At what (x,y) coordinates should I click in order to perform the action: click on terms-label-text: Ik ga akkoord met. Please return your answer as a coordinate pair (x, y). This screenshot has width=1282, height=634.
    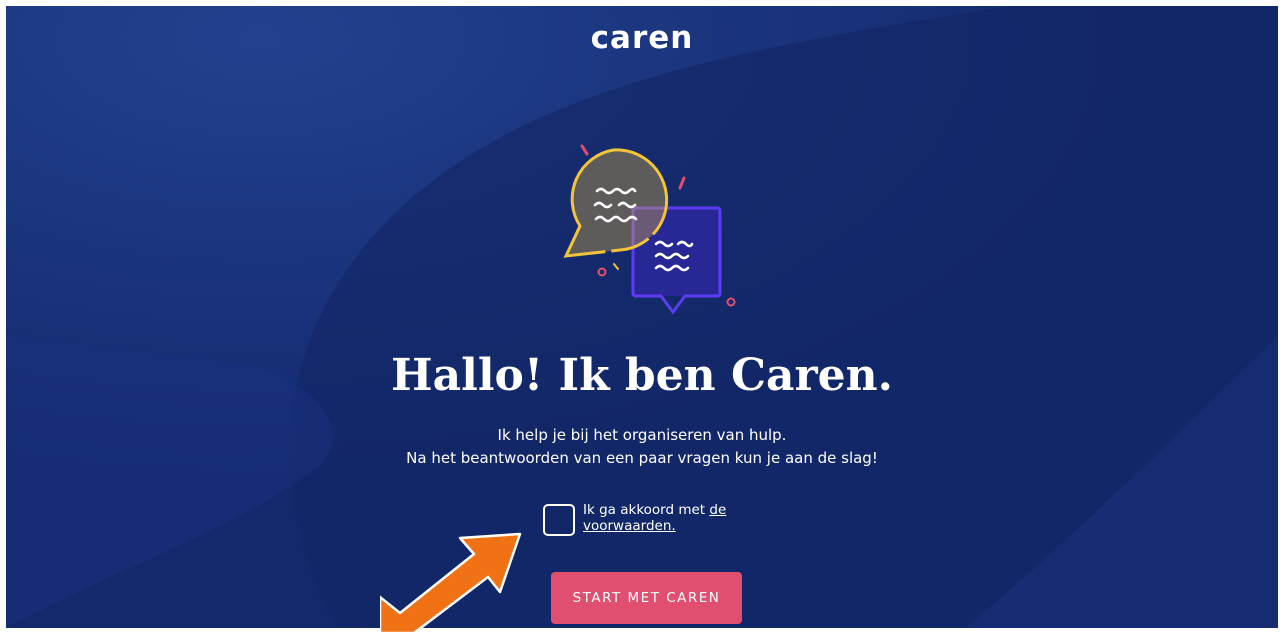
    Looking at the image, I should click on (646, 510).